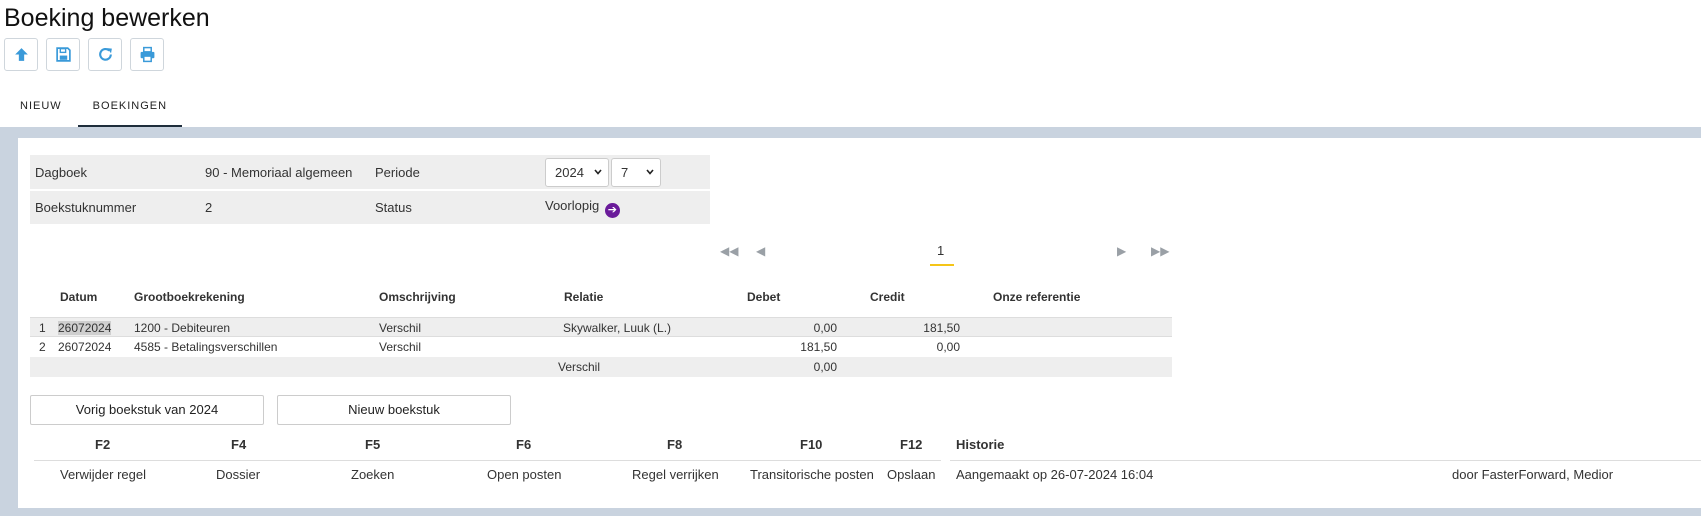 This screenshot has width=1701, height=516. Describe the element at coordinates (675, 474) in the screenshot. I see `action-regel-verrijken: Regel verrijken` at that location.